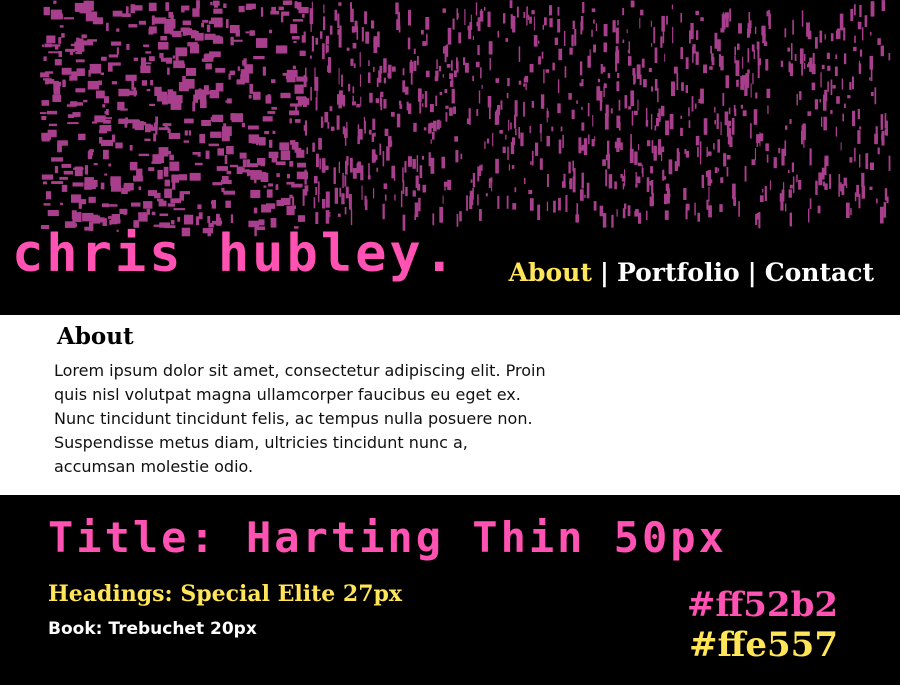 The image size is (900, 685). What do you see at coordinates (763, 645) in the screenshot?
I see `color-secondary-label: #ffe557` at bounding box center [763, 645].